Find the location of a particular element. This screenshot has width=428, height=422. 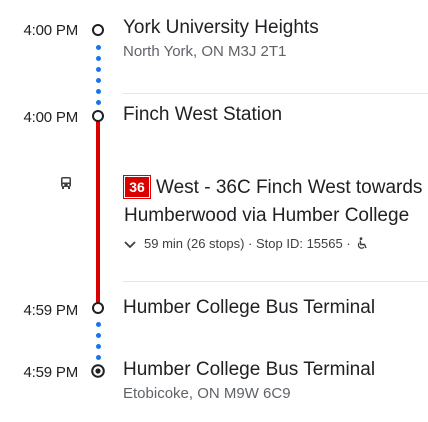

board-stop-marker-icon is located at coordinates (98, 116).